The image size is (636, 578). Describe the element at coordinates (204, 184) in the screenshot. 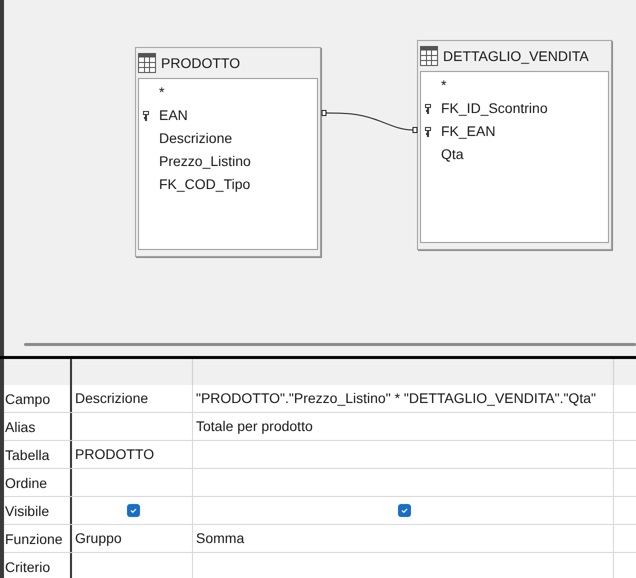

I see `field-name: FK_COD_Tipo` at that location.